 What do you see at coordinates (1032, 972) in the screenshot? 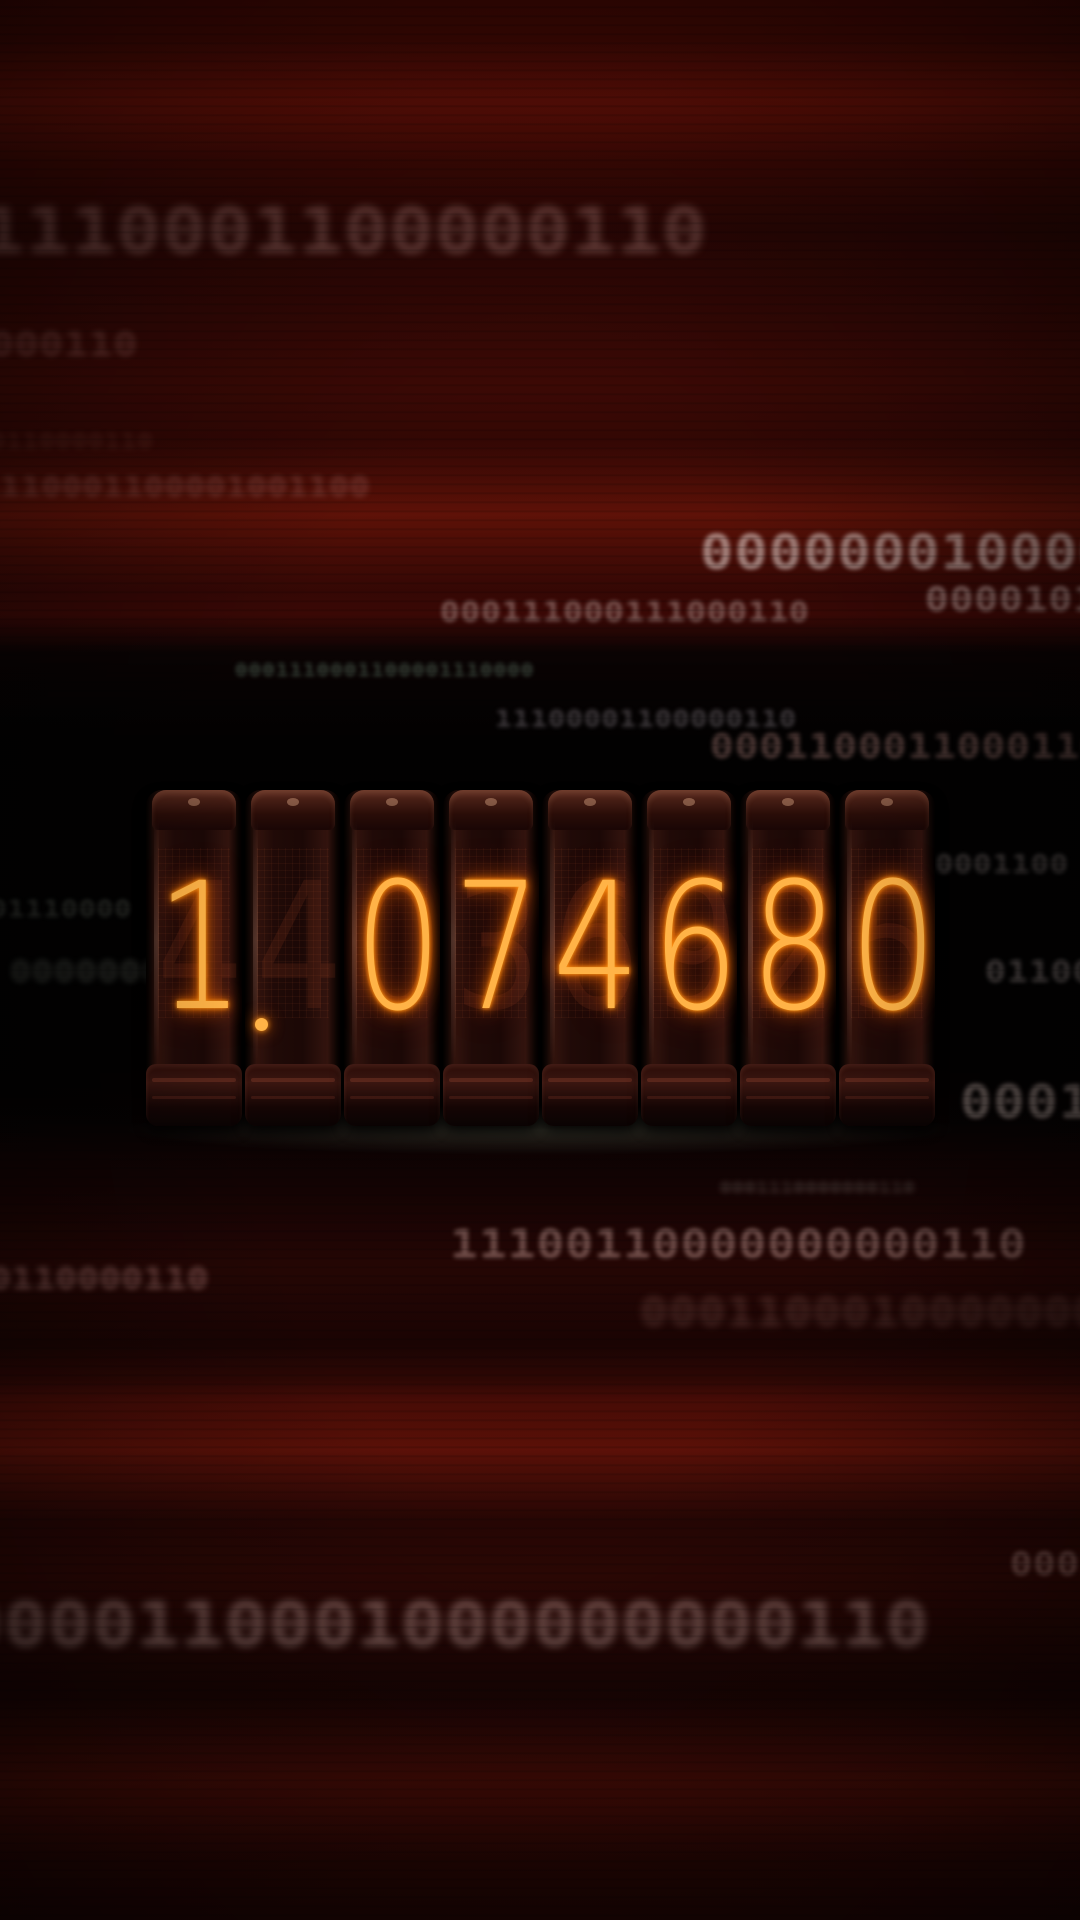
I see `binary-streak: 01100` at bounding box center [1032, 972].